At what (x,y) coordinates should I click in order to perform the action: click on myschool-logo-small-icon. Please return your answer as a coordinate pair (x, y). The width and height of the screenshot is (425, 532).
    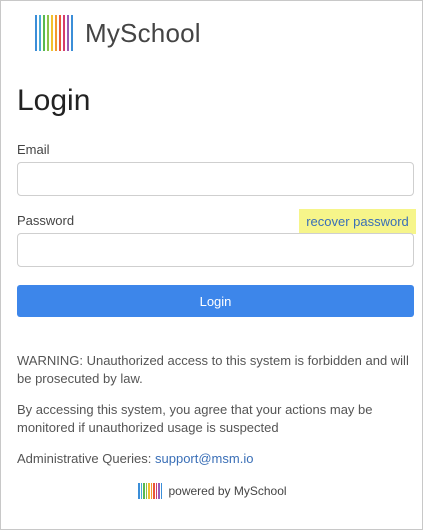
    Looking at the image, I should click on (150, 491).